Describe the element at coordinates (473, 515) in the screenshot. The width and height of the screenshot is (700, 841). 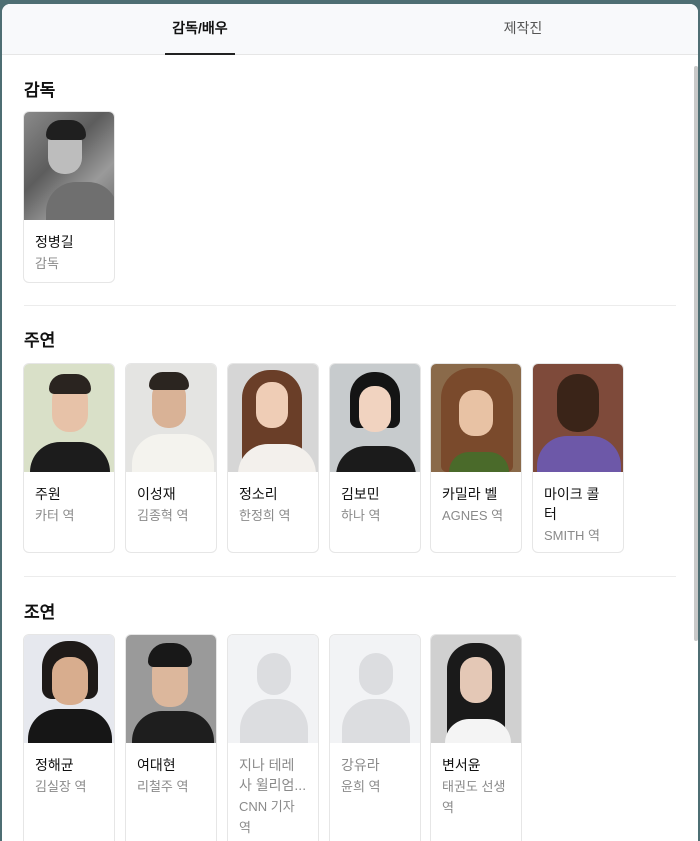
I see `person-role: AGNES 역` at that location.